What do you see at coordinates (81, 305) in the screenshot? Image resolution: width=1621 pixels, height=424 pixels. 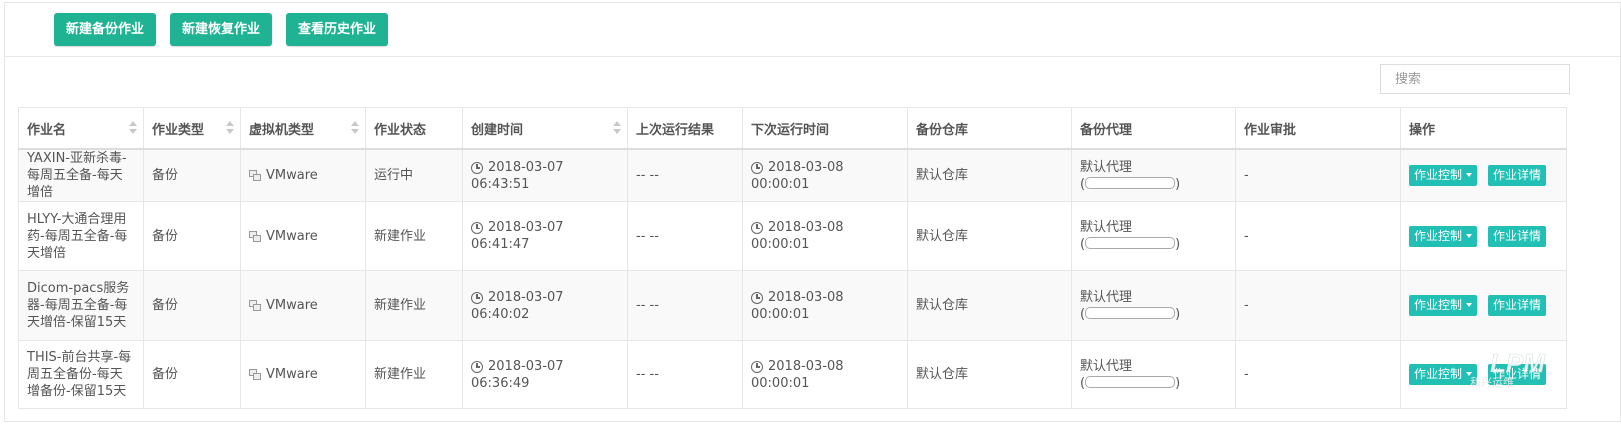 I see `job-name-cell: Dicom-pacs服务器-每周五全备-每天增倍-保留15天` at bounding box center [81, 305].